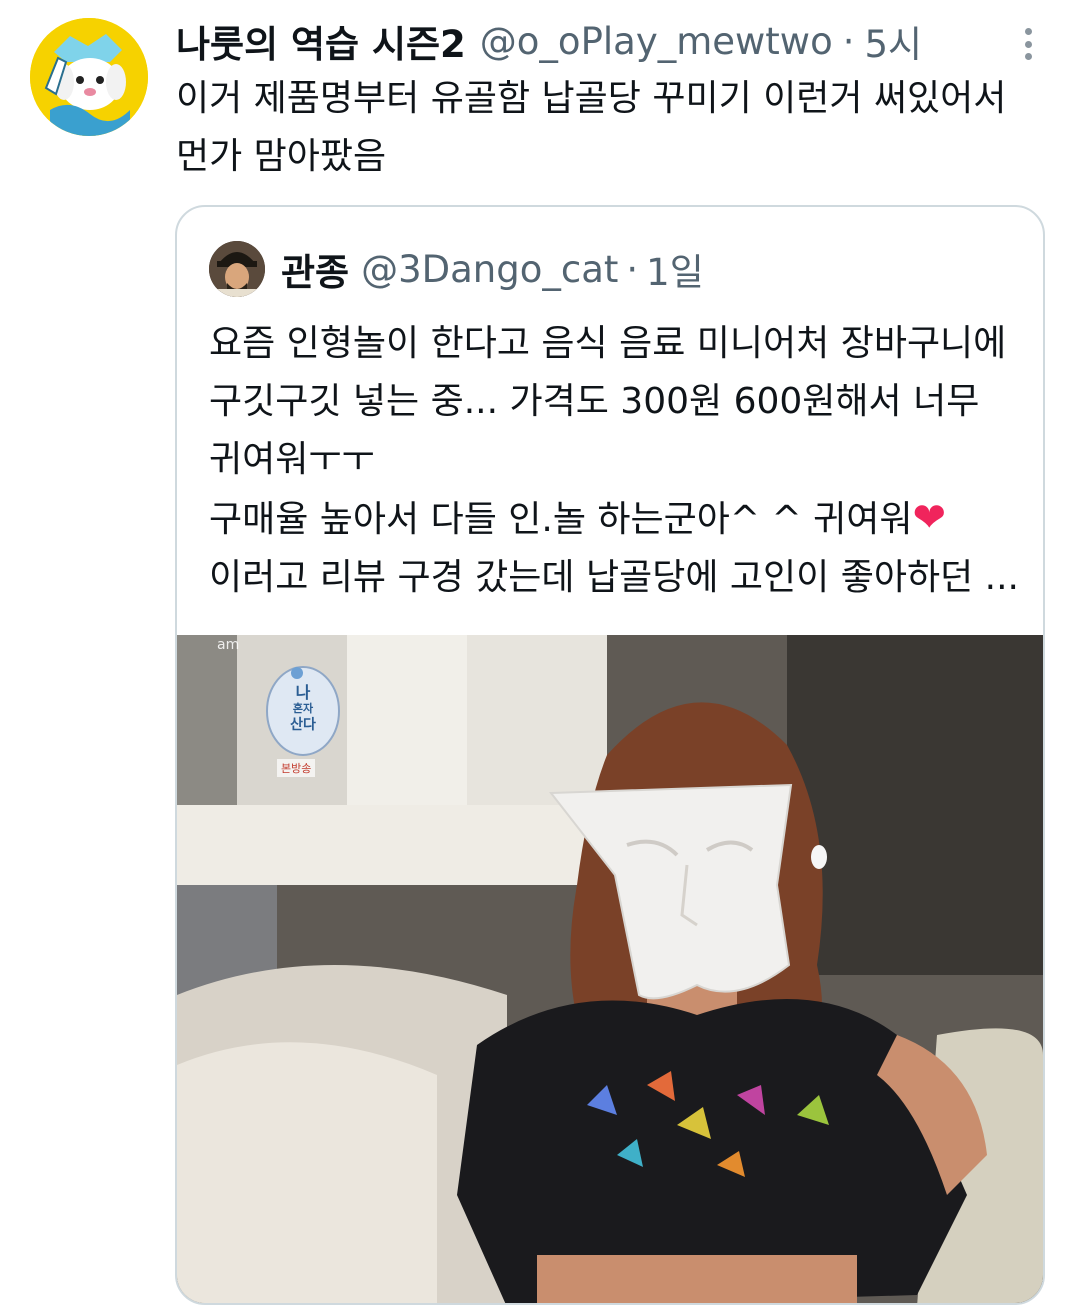  I want to click on tweet-text-line: 이거 제품명부터 유골함 납골당 꾸미기 이런거 써있어서, so click(591, 98).